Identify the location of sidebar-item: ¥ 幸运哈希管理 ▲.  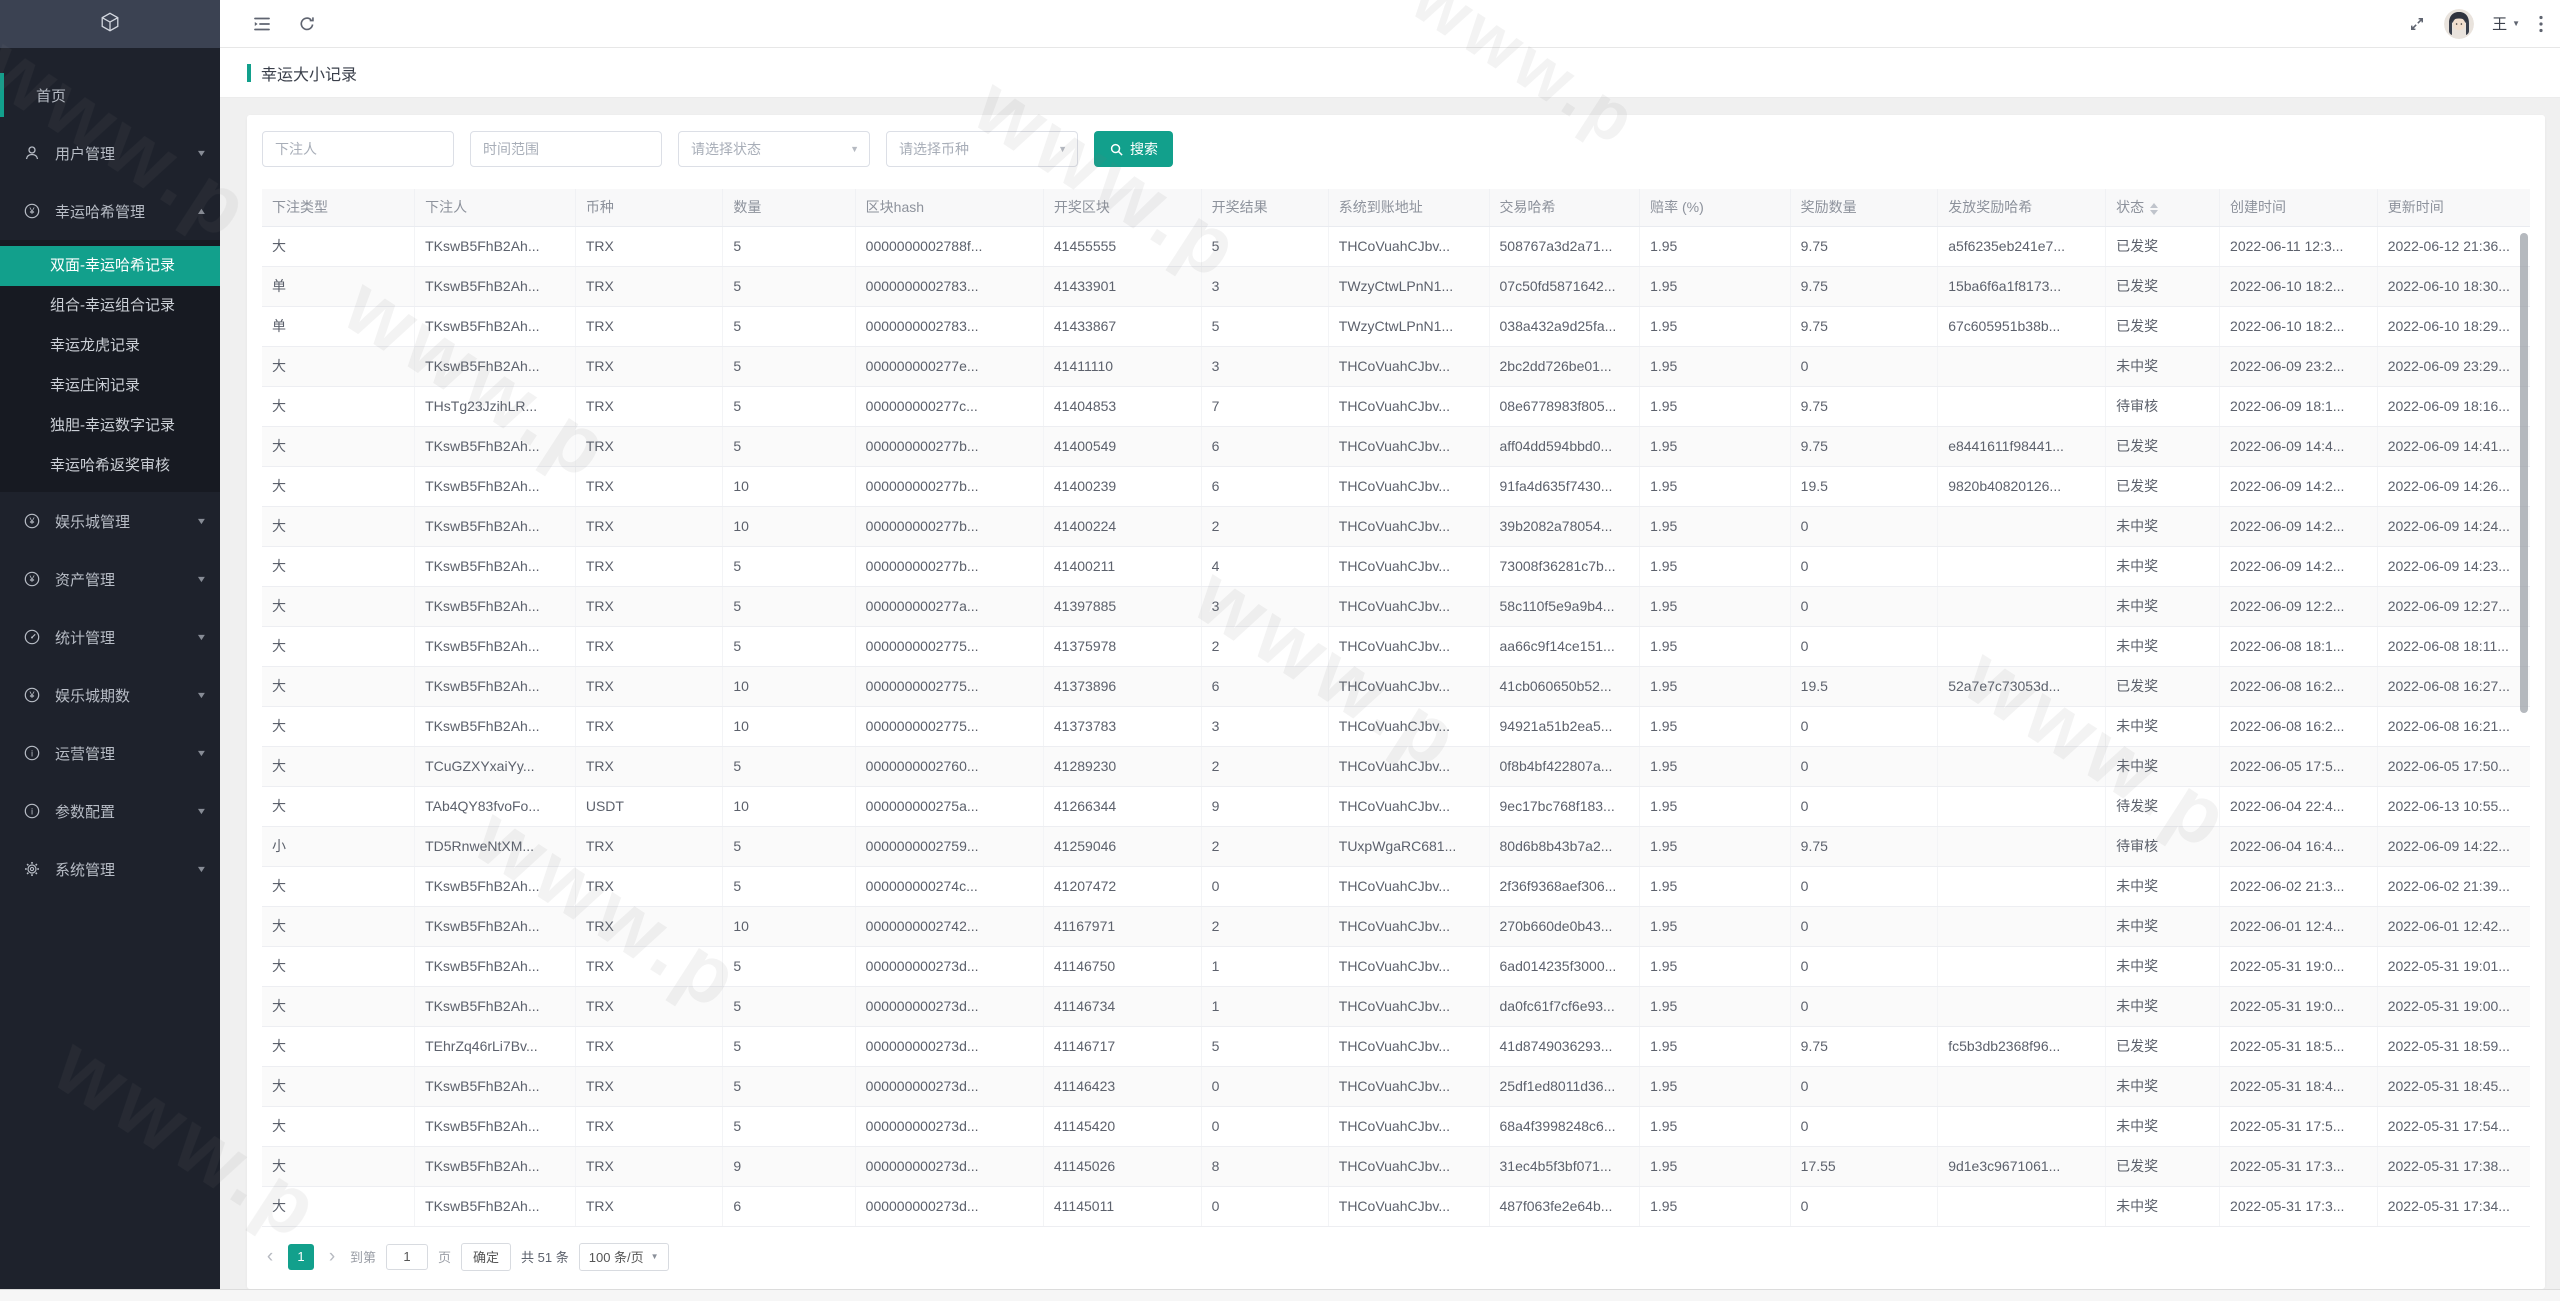
(110, 211).